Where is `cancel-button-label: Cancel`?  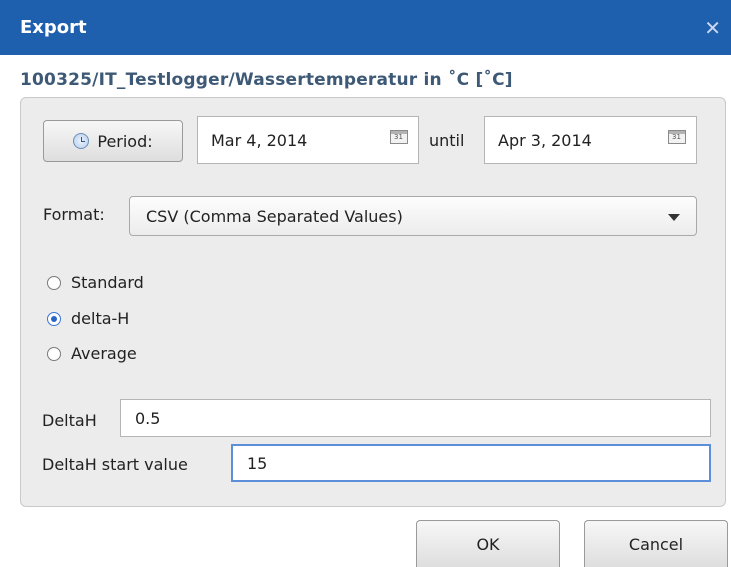 cancel-button-label: Cancel is located at coordinates (656, 544).